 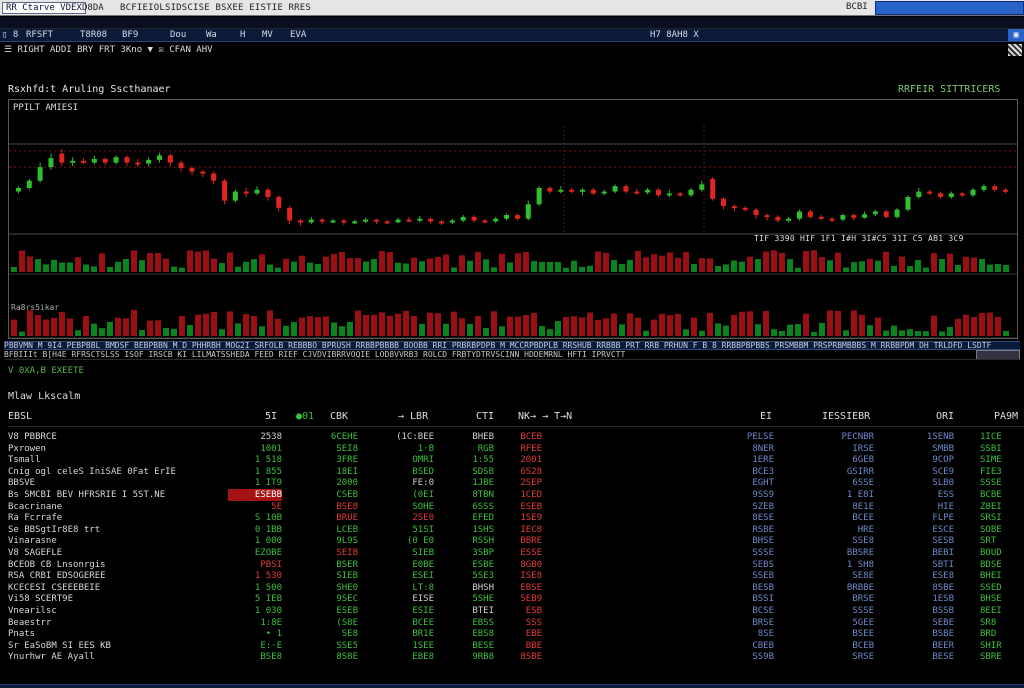 I want to click on col-header-symbol: EBSL, so click(x=20, y=416).